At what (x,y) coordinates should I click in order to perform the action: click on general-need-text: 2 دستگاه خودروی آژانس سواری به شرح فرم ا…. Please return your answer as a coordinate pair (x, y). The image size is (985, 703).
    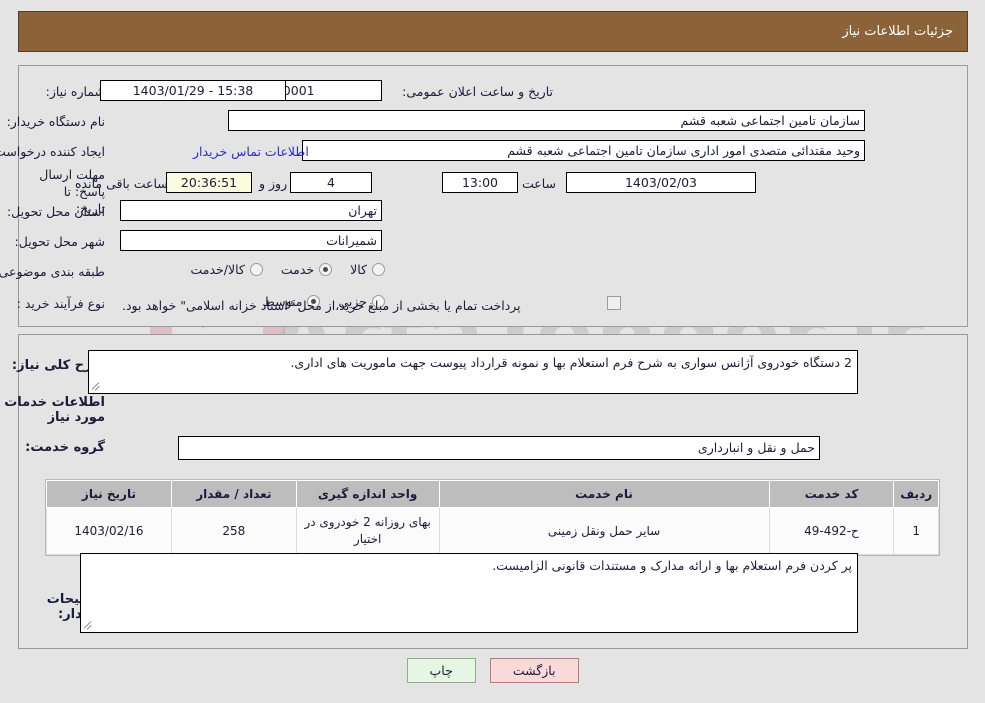
    Looking at the image, I should click on (571, 362).